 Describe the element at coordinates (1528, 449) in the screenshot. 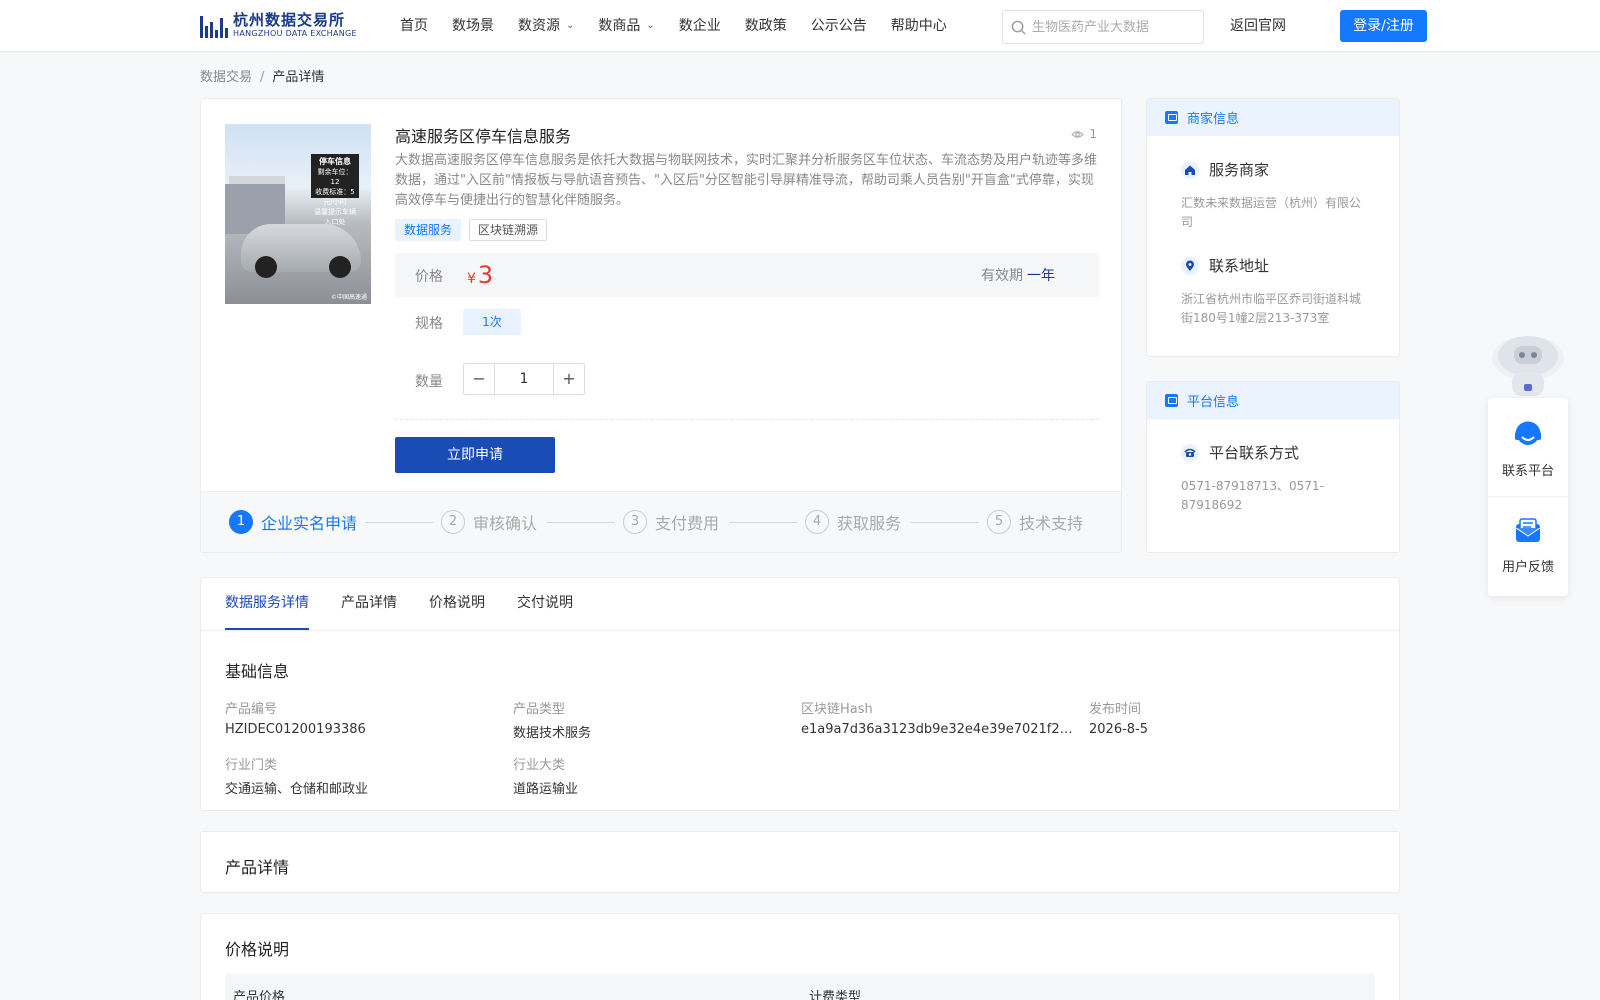

I see `contact-platform-button: 联系平台` at that location.